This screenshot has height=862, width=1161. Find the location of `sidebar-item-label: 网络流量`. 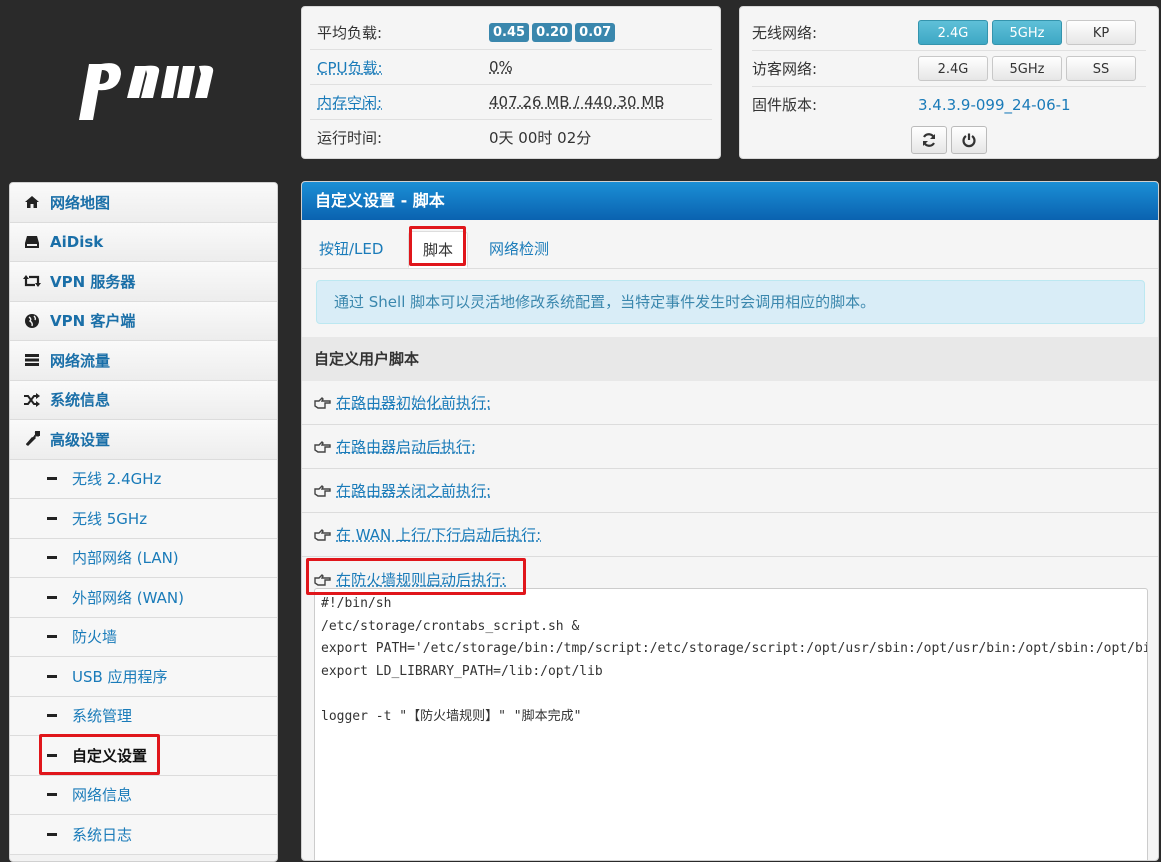

sidebar-item-label: 网络流量 is located at coordinates (80, 360).